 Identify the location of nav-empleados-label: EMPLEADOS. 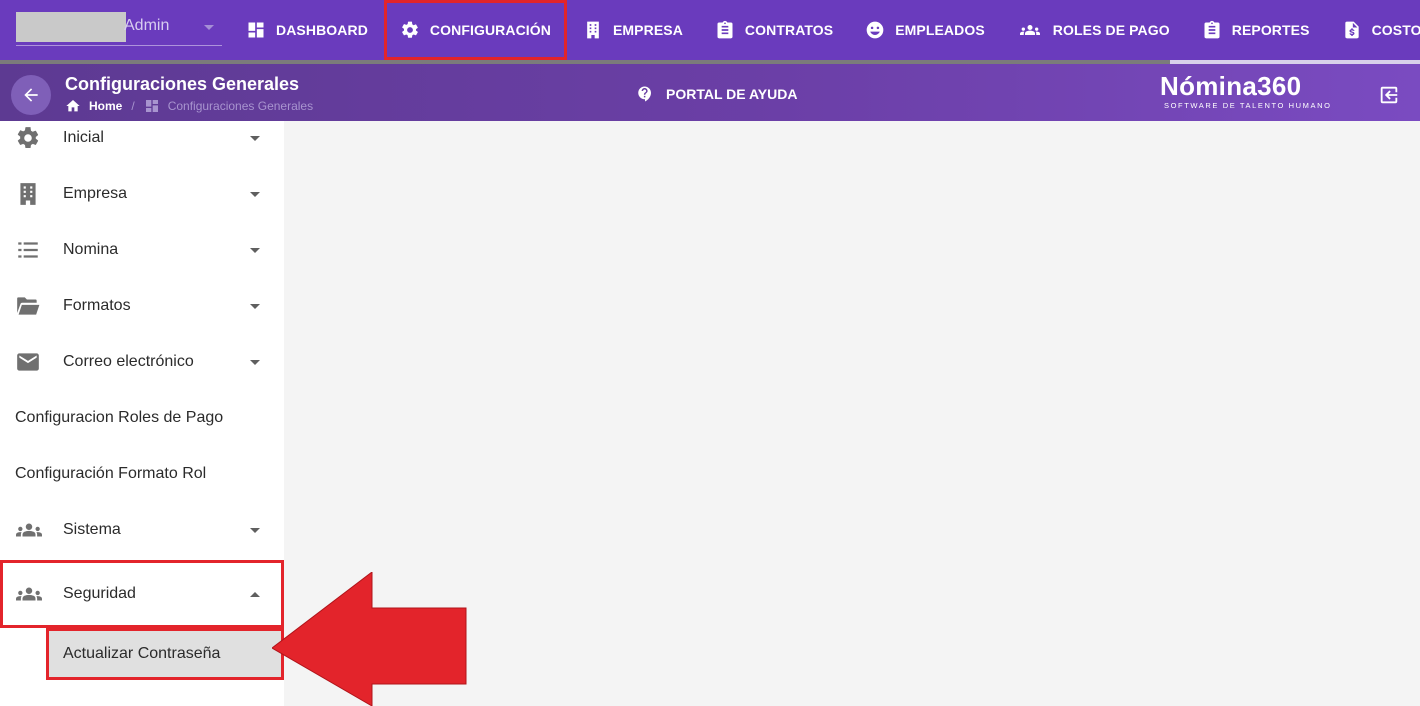
(940, 30).